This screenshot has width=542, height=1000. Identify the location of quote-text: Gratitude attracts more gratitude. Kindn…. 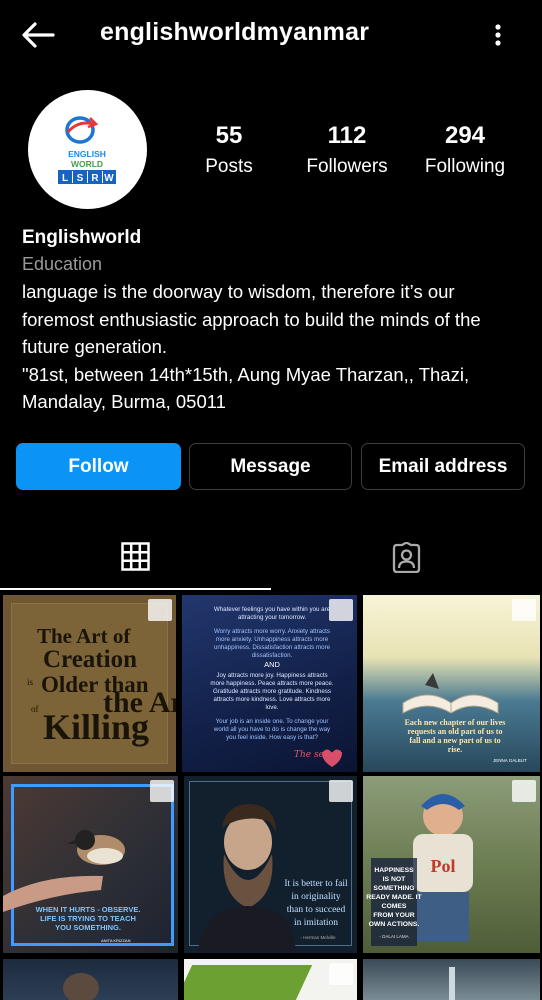
(272, 691).